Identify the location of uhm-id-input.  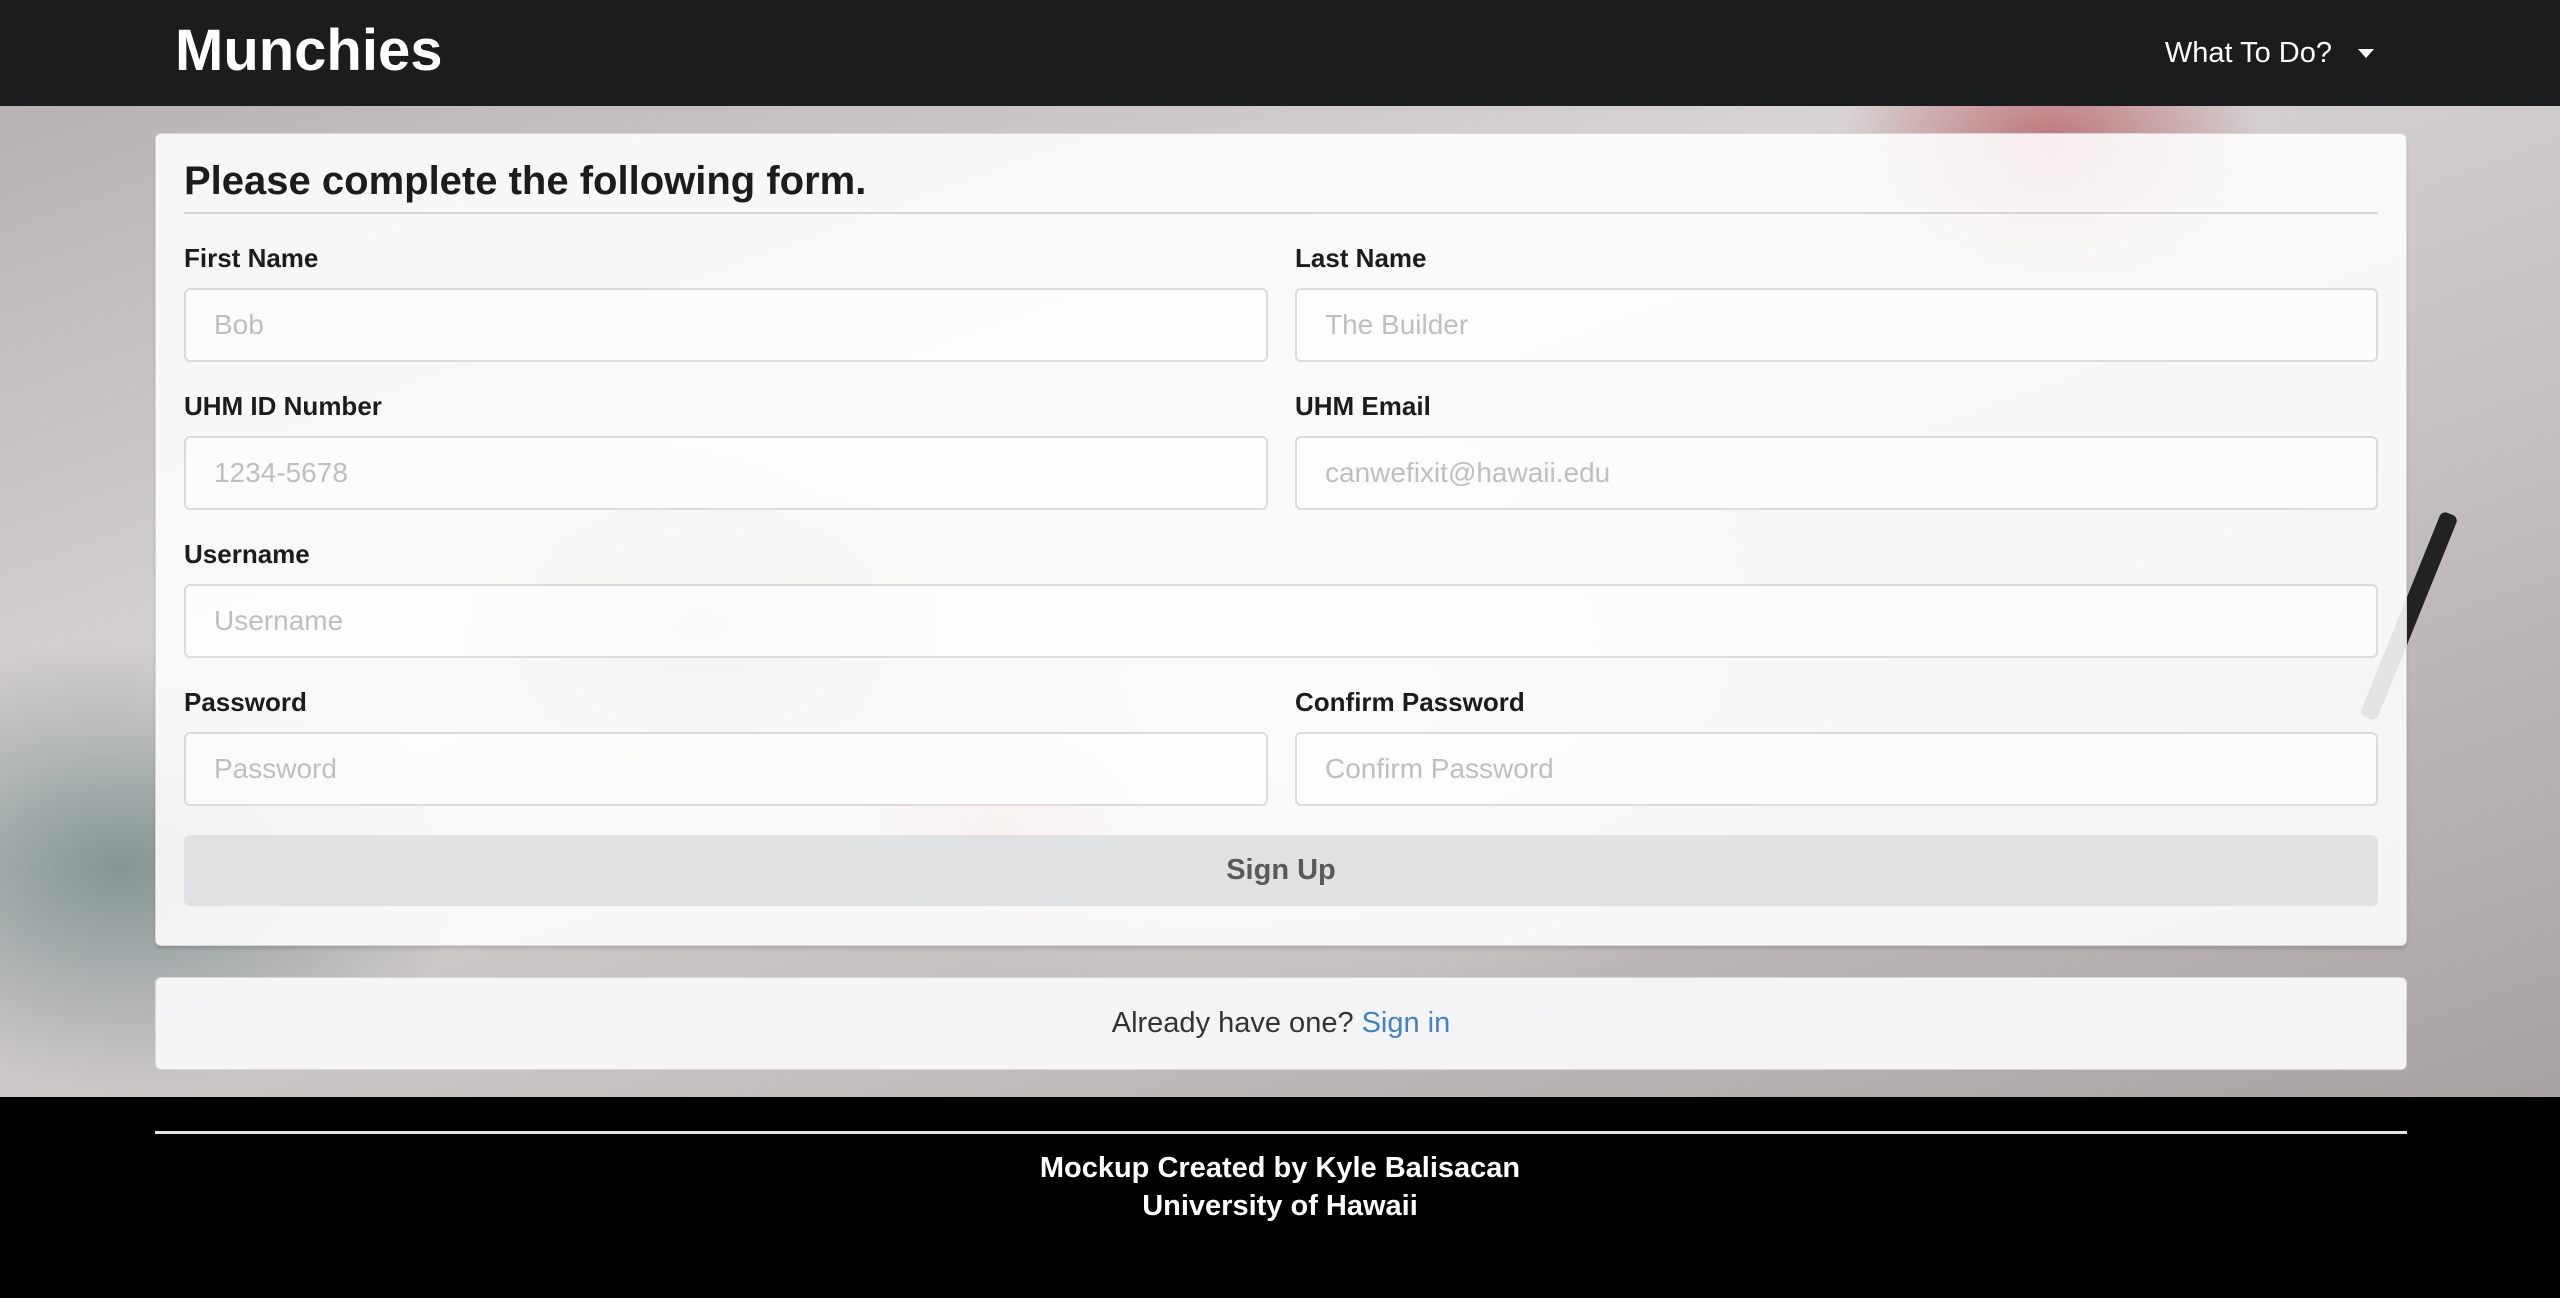
(726, 473).